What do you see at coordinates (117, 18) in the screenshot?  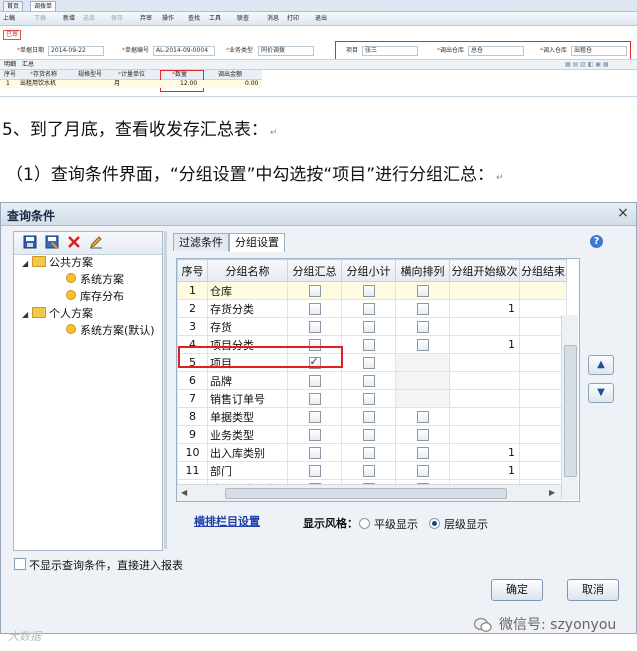 I see `toolbar-save: 保存` at bounding box center [117, 18].